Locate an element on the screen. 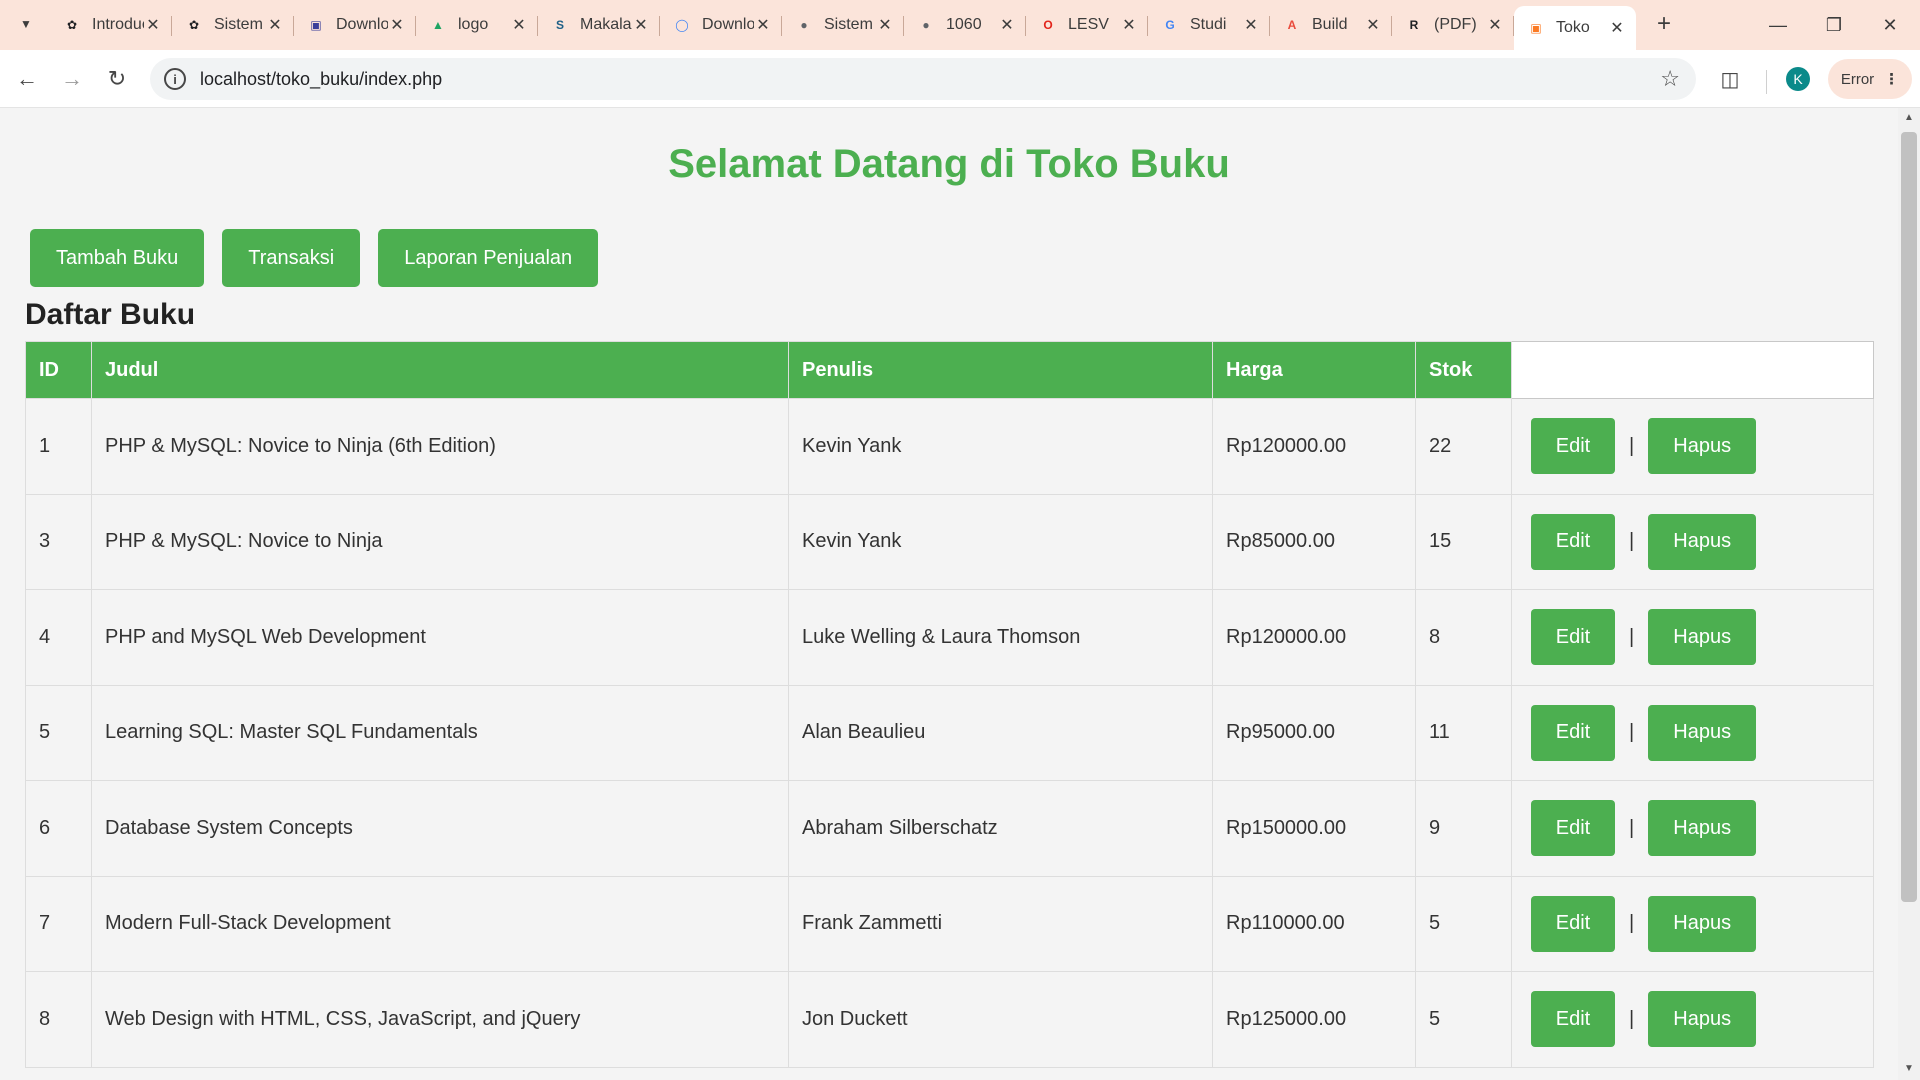  nav-button-row: Tambah Buku Transaksi Laporan Penjualan is located at coordinates (314, 258).